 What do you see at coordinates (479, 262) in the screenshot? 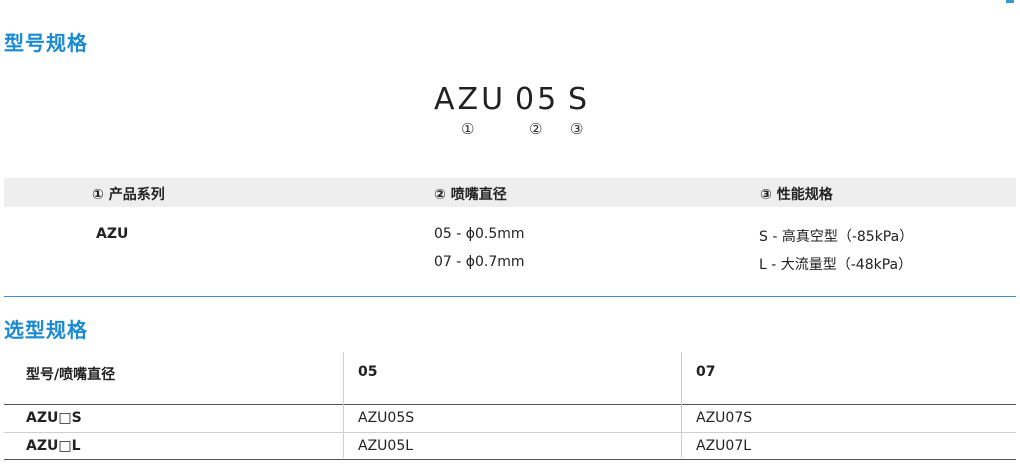
I see `spec-diameter-07: 07 - ϕ0.7mm` at bounding box center [479, 262].